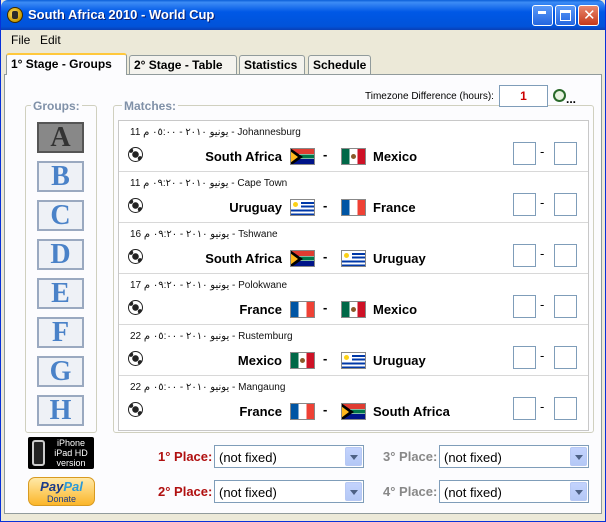 The image size is (606, 522). I want to click on paypal-pay: Pay, so click(52, 486).